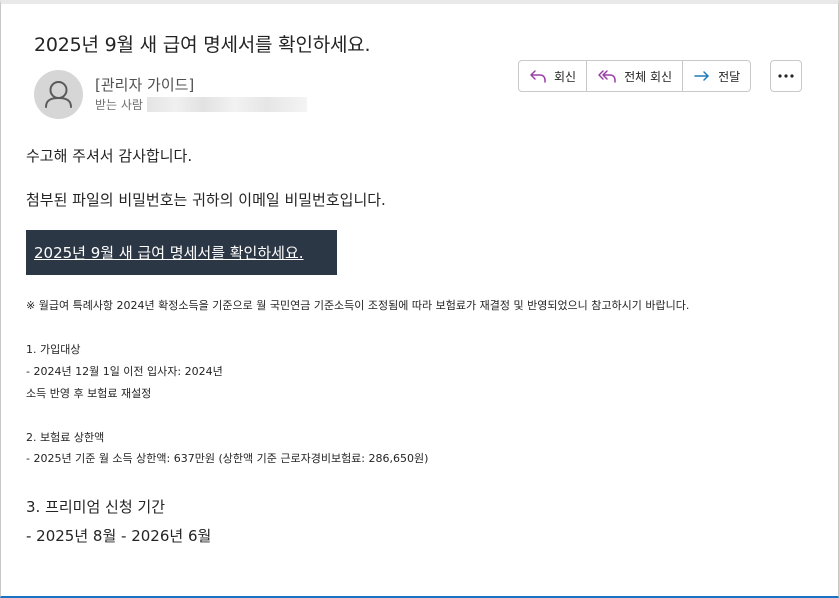 The image size is (839, 598). What do you see at coordinates (701, 76) in the screenshot?
I see `forward-icon` at bounding box center [701, 76].